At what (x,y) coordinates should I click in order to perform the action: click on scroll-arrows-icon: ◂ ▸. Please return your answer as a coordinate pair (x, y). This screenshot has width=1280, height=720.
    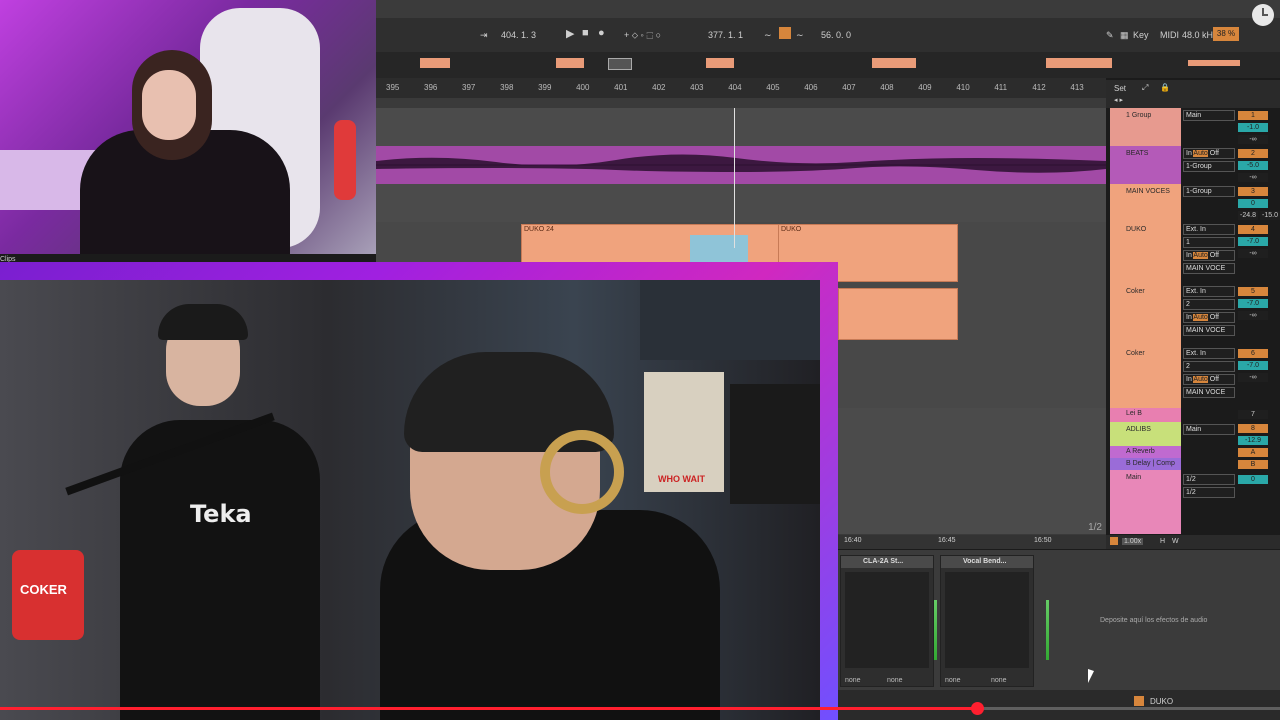
    Looking at the image, I should click on (1118, 100).